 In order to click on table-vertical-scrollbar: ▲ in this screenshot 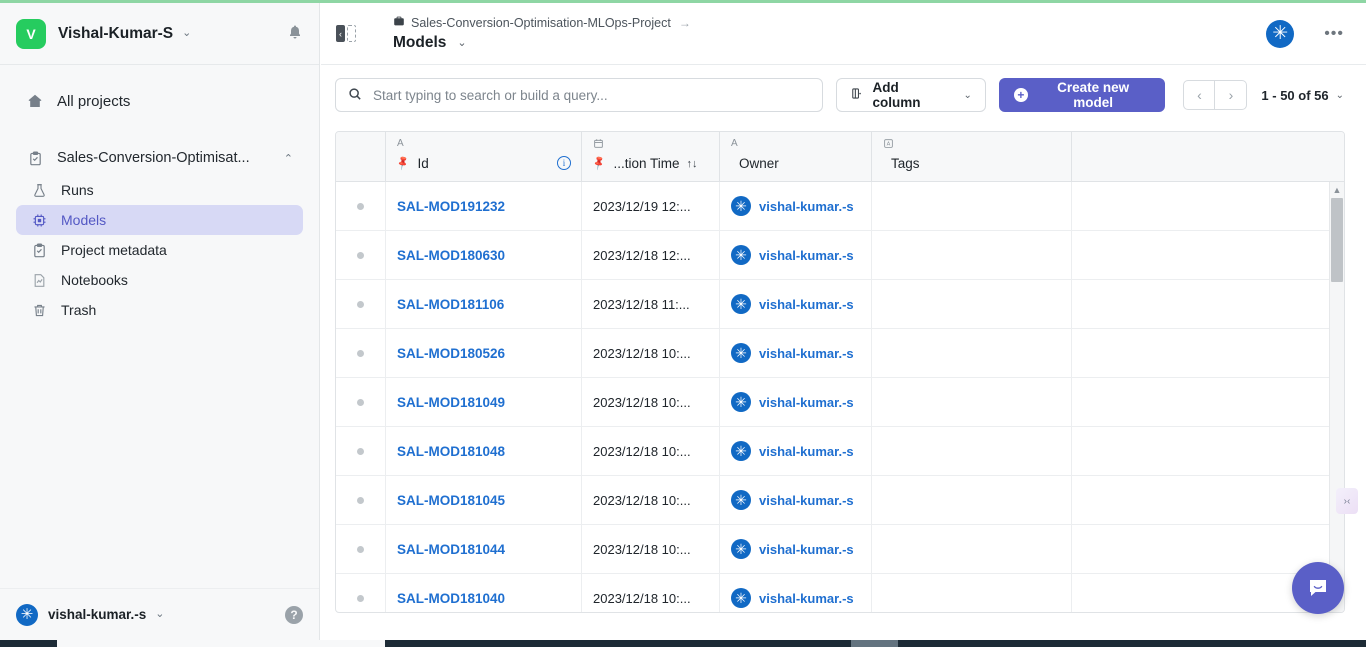, I will do `click(1336, 397)`.